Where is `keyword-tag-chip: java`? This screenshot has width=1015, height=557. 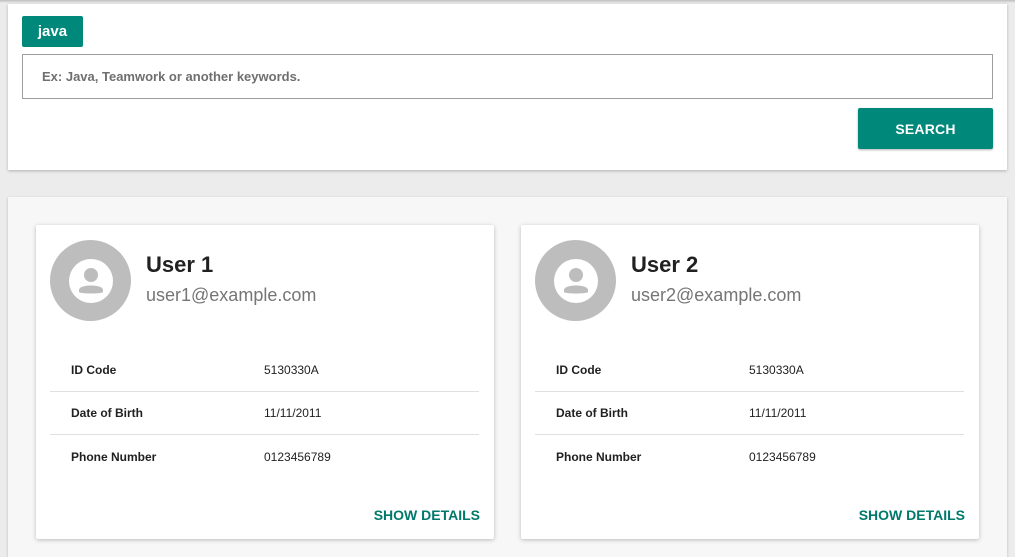
keyword-tag-chip: java is located at coordinates (52, 31).